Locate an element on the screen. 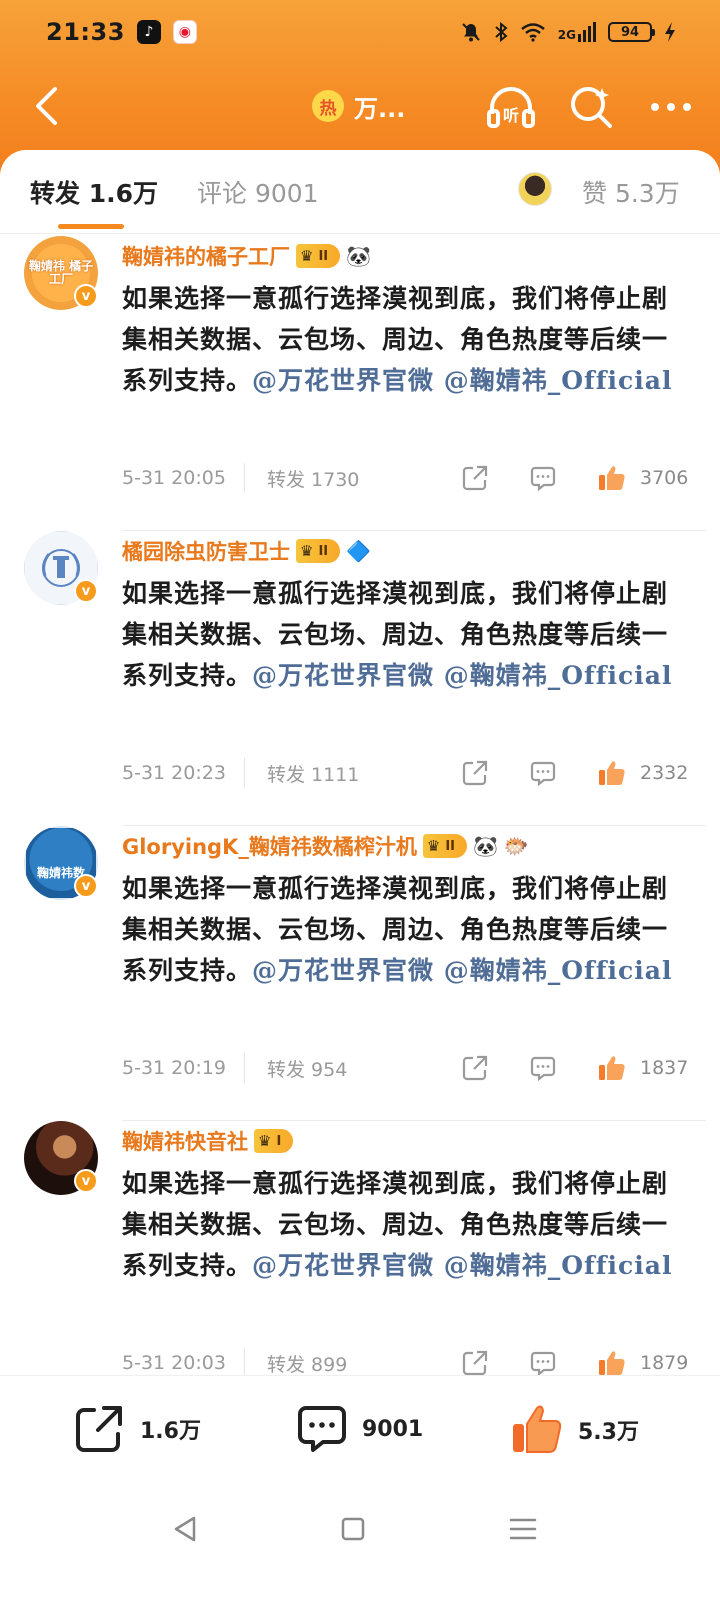 The image size is (720, 1600). post-date: 5-31 20:23 is located at coordinates (174, 773).